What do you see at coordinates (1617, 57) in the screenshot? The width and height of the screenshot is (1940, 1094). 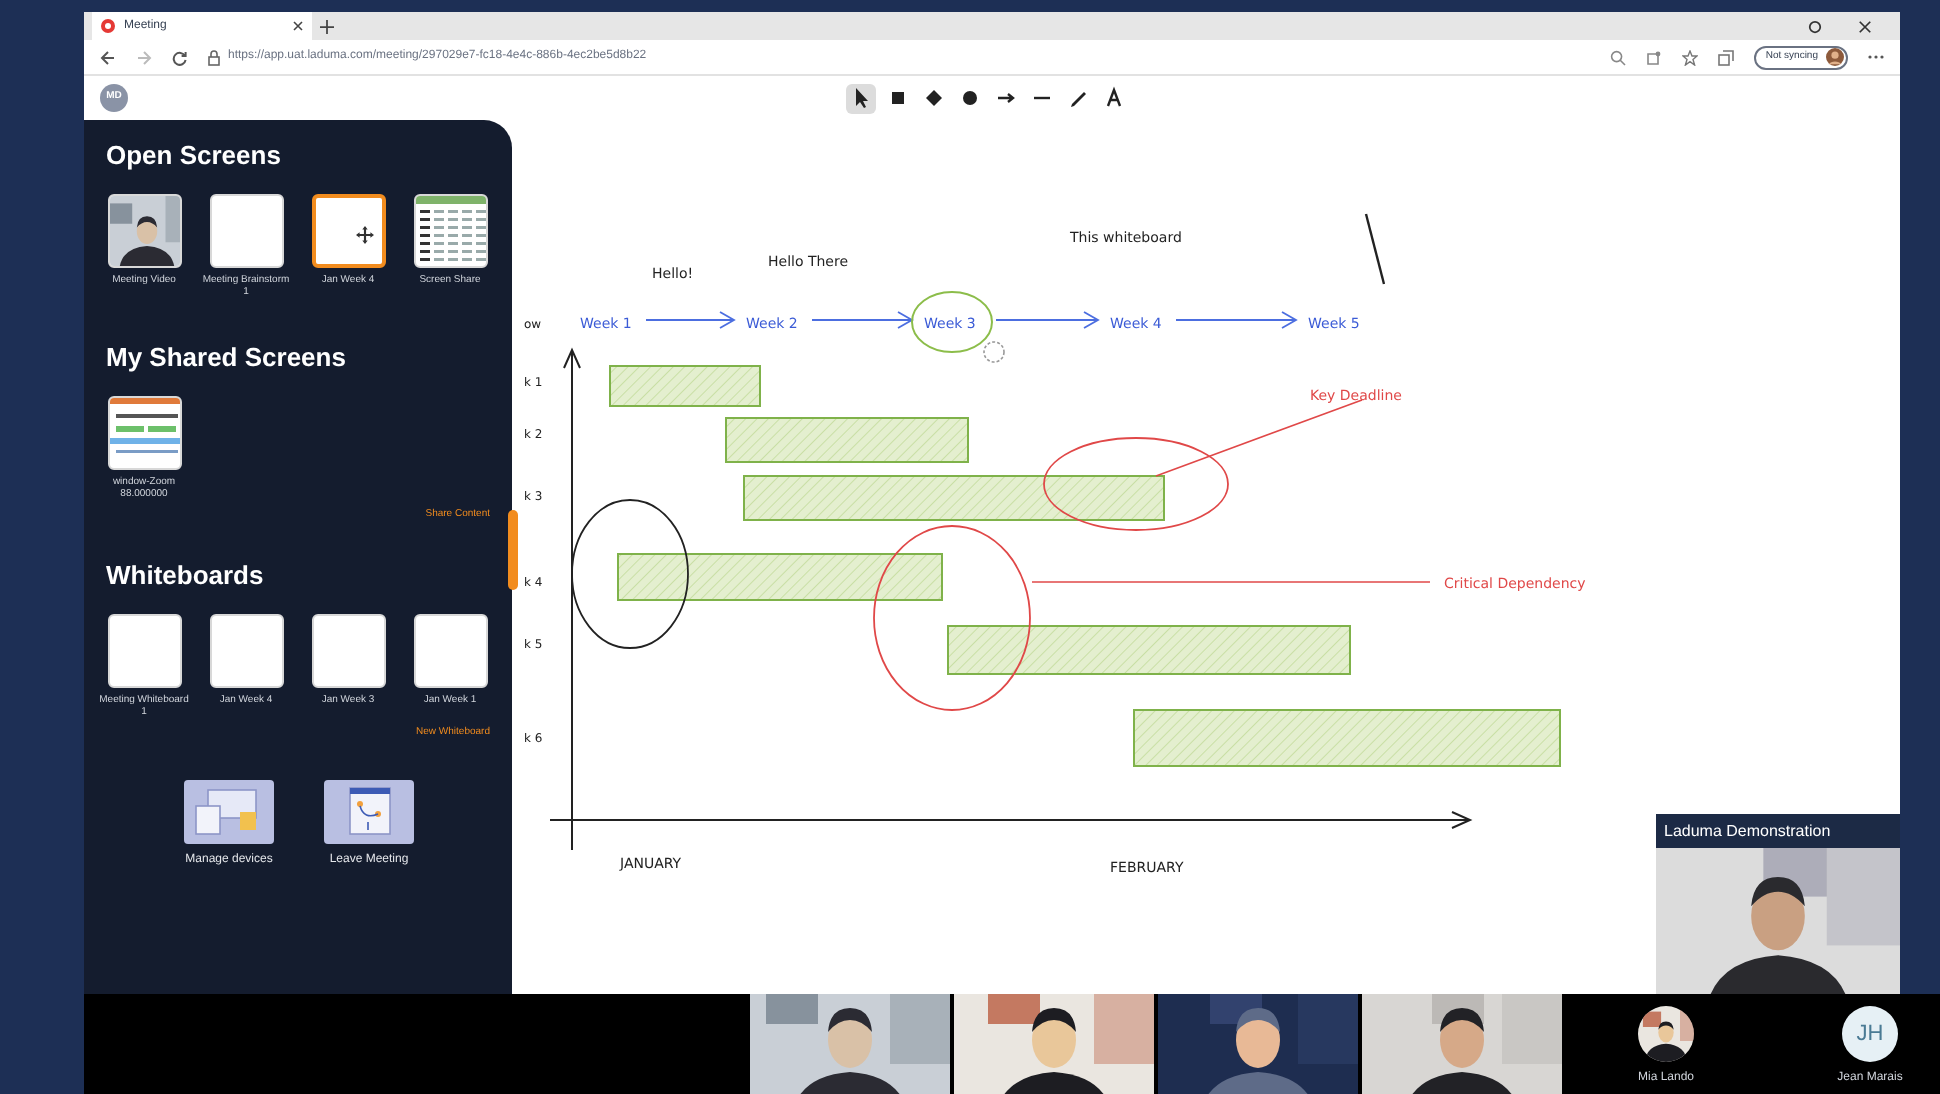 I see `zoom-icon` at bounding box center [1617, 57].